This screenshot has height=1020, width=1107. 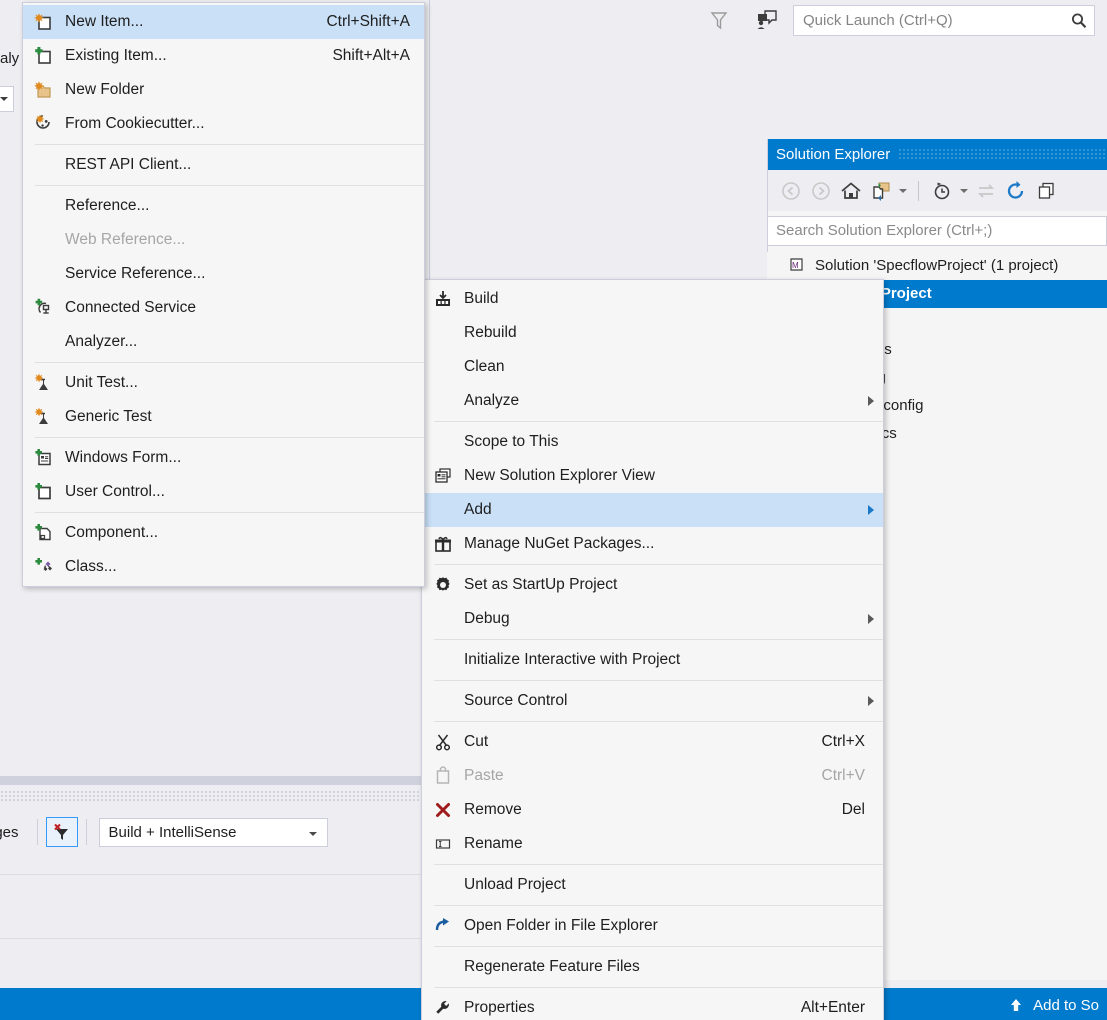 What do you see at coordinates (881, 191) in the screenshot?
I see `sync-folder-icon` at bounding box center [881, 191].